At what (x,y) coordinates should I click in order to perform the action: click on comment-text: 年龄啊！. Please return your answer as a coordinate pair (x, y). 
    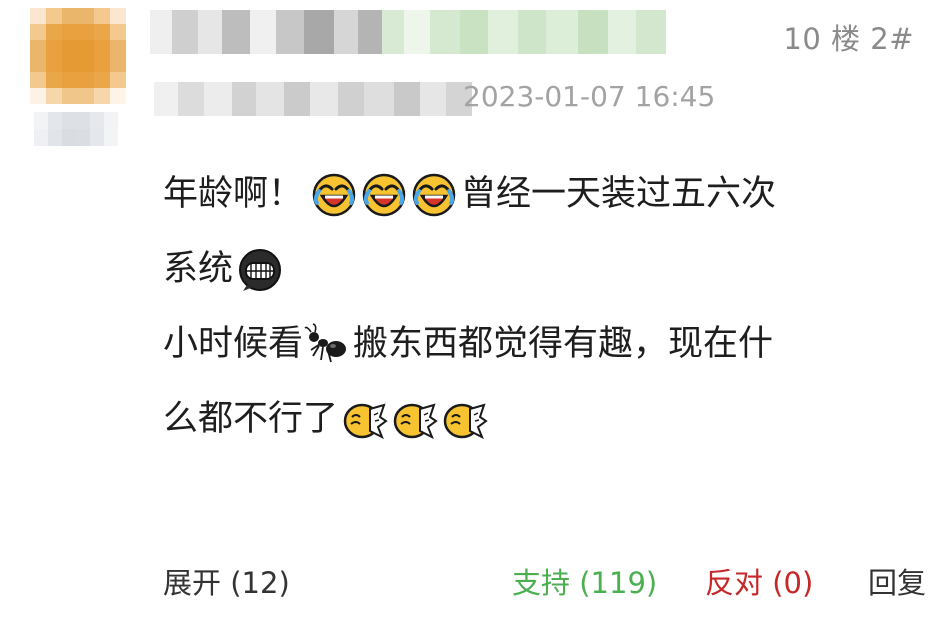
    Looking at the image, I should click on (233, 194).